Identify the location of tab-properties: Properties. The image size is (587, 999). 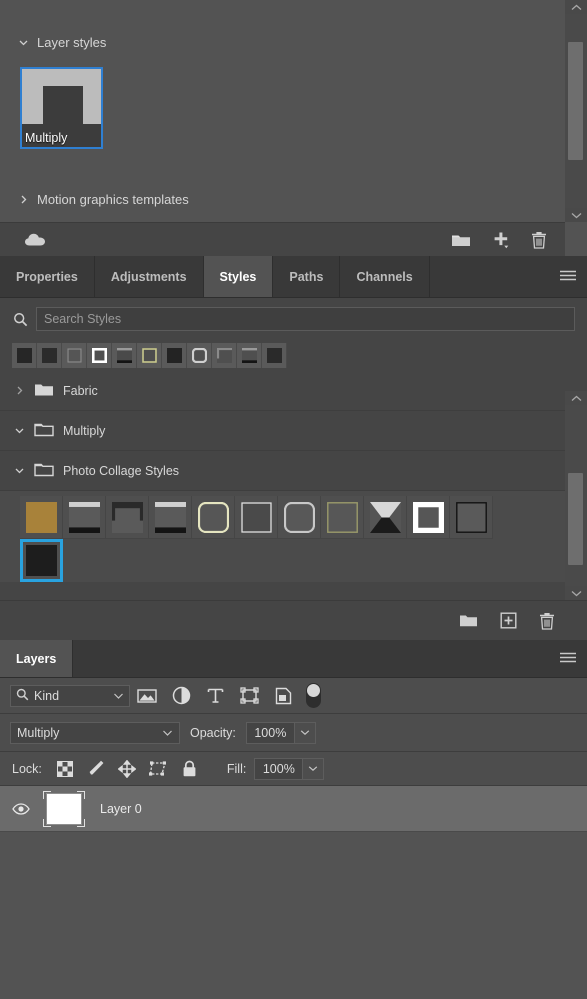
(47, 276).